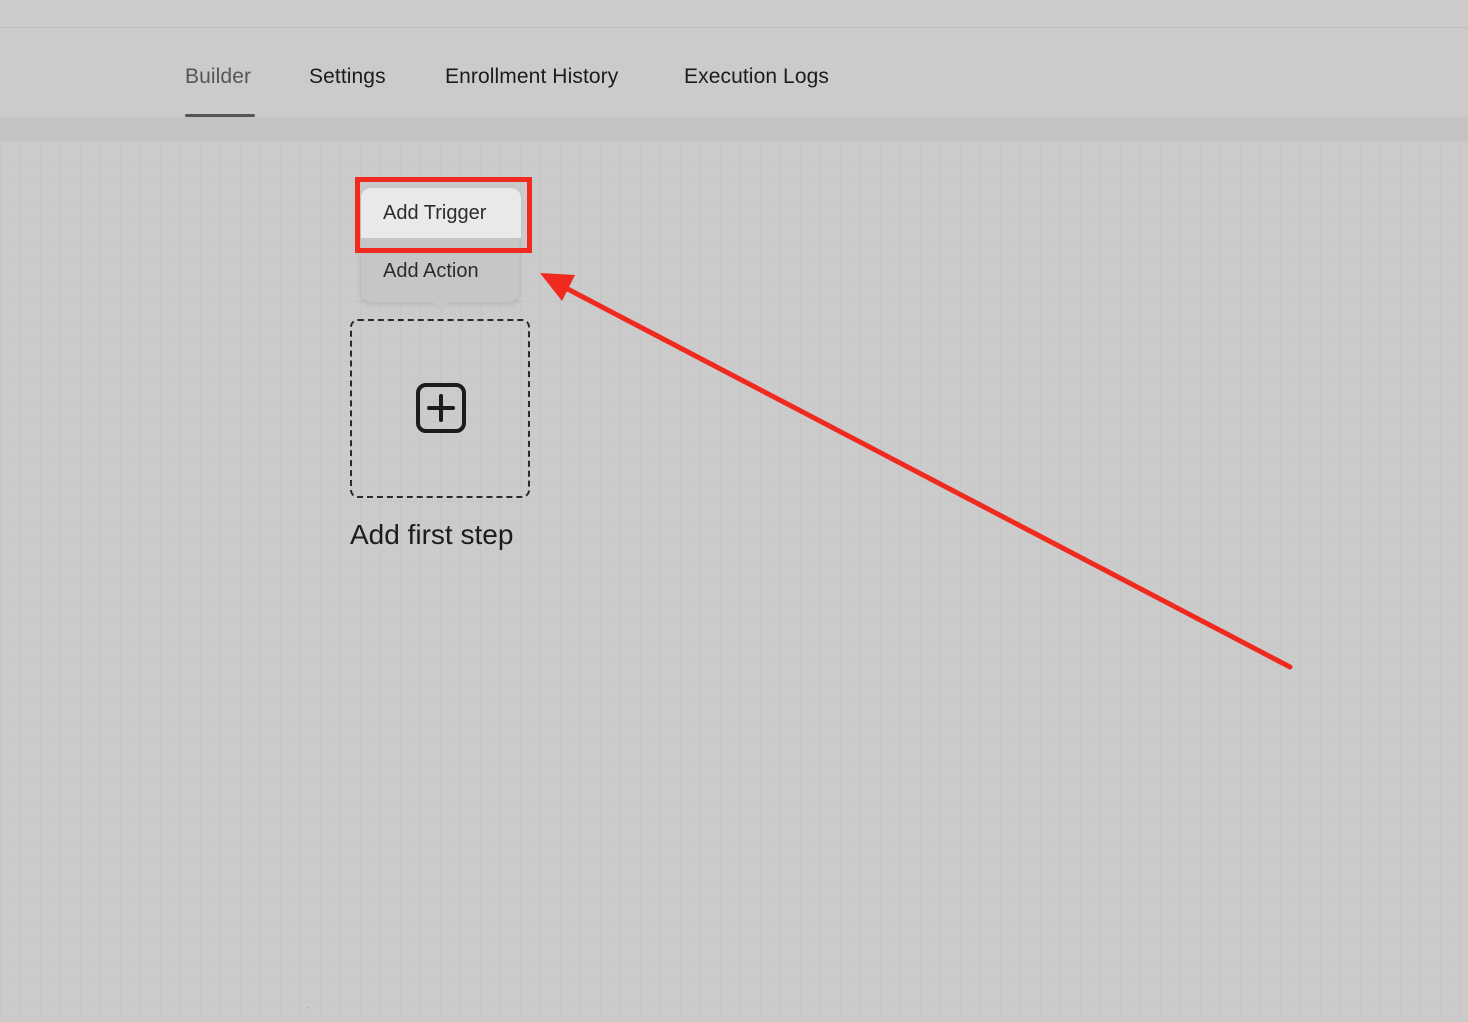  I want to click on menu-item-add-trigger: Add Trigger, so click(441, 213).